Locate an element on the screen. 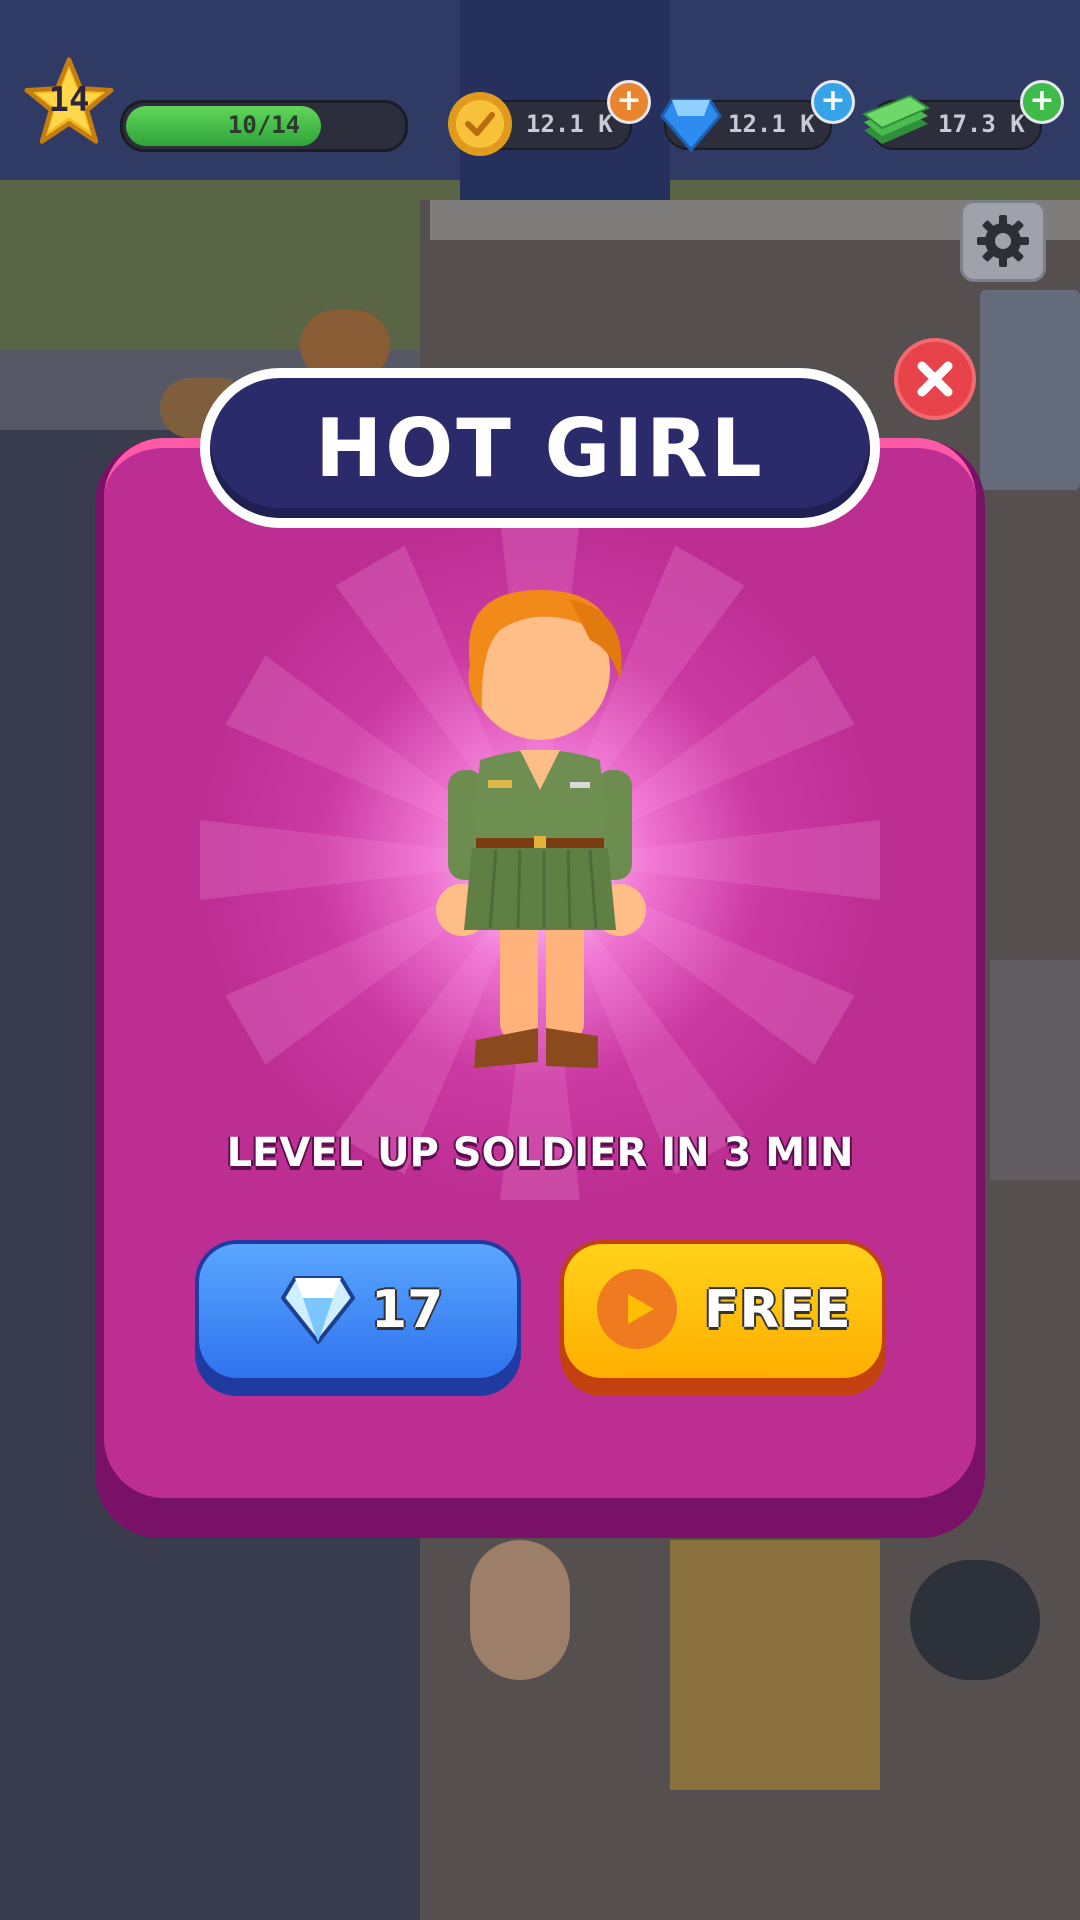 This screenshot has height=1920, width=1080. xp-progress-text: 10/14 is located at coordinates (264, 125).